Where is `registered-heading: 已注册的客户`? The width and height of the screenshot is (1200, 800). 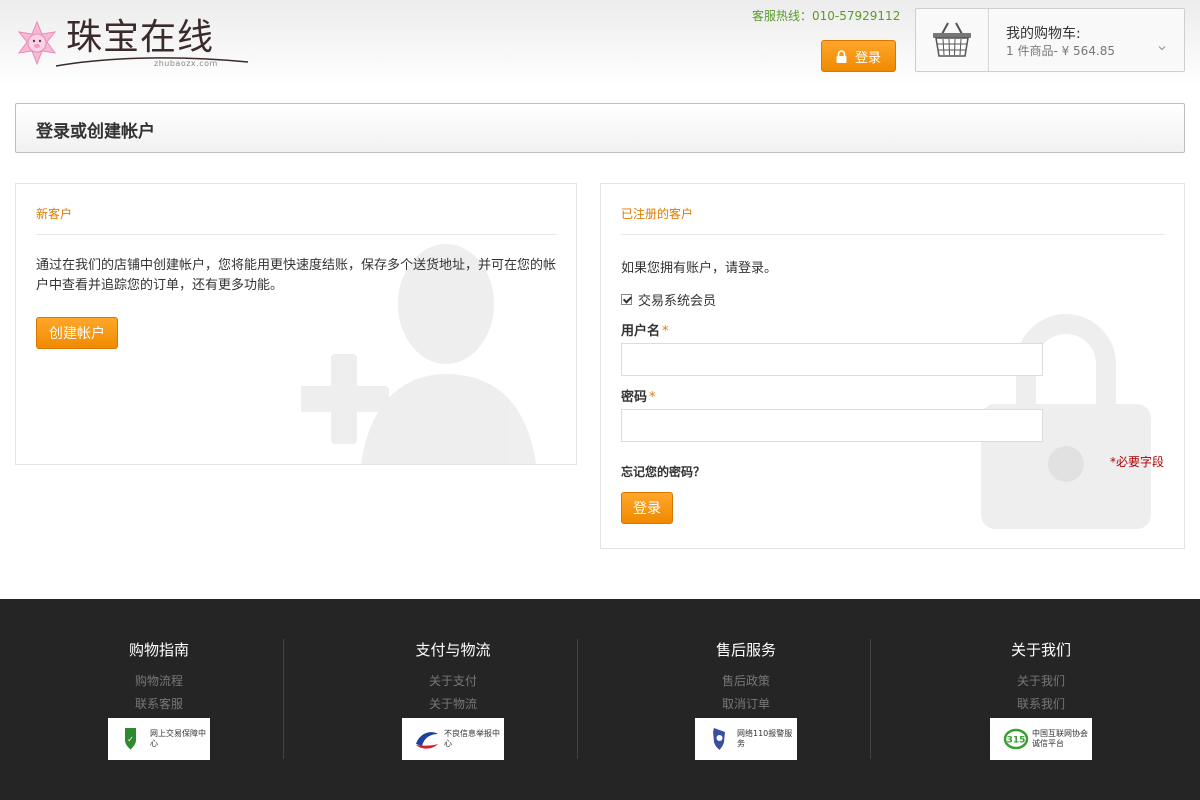
registered-heading: 已注册的客户 is located at coordinates (657, 214).